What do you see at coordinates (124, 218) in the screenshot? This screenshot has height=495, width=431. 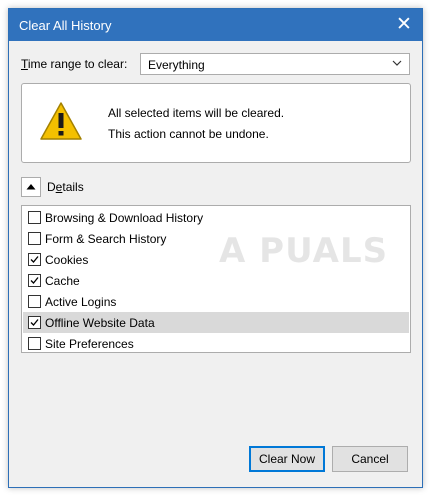 I see `item-label: Browsing & Download History` at bounding box center [124, 218].